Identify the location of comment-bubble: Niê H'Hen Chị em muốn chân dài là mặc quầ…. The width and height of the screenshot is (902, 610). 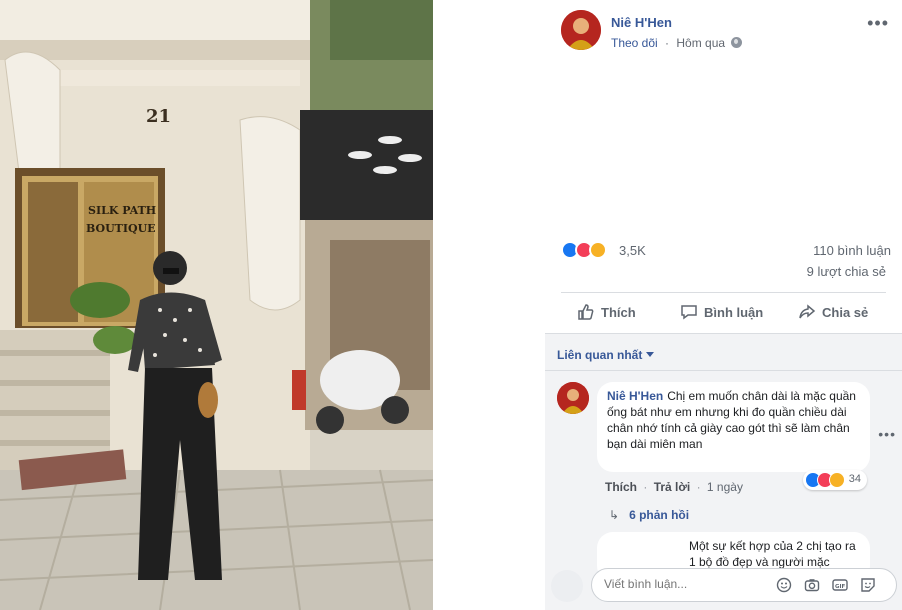
(733, 427).